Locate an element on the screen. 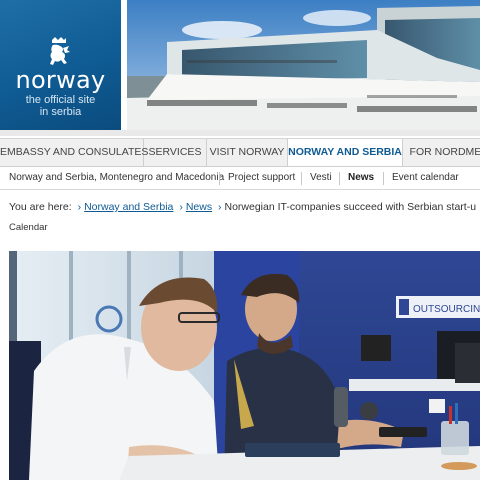 This screenshot has width=480, height=480. logo-subtitle: the official site in serbia is located at coordinates (60, 106).